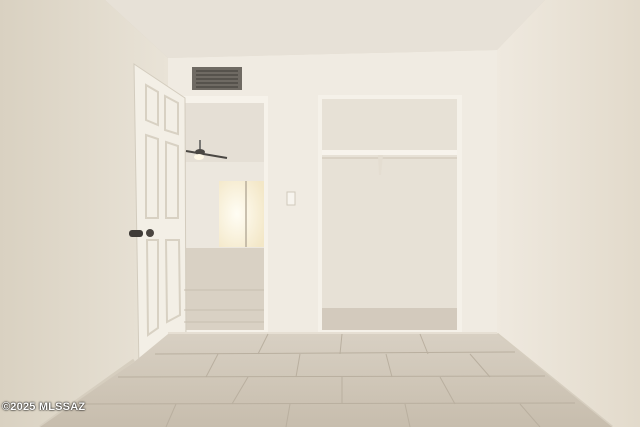 Image resolution: width=640 pixels, height=427 pixels. What do you see at coordinates (241, 214) in the screenshot?
I see `sliding-door-window` at bounding box center [241, 214].